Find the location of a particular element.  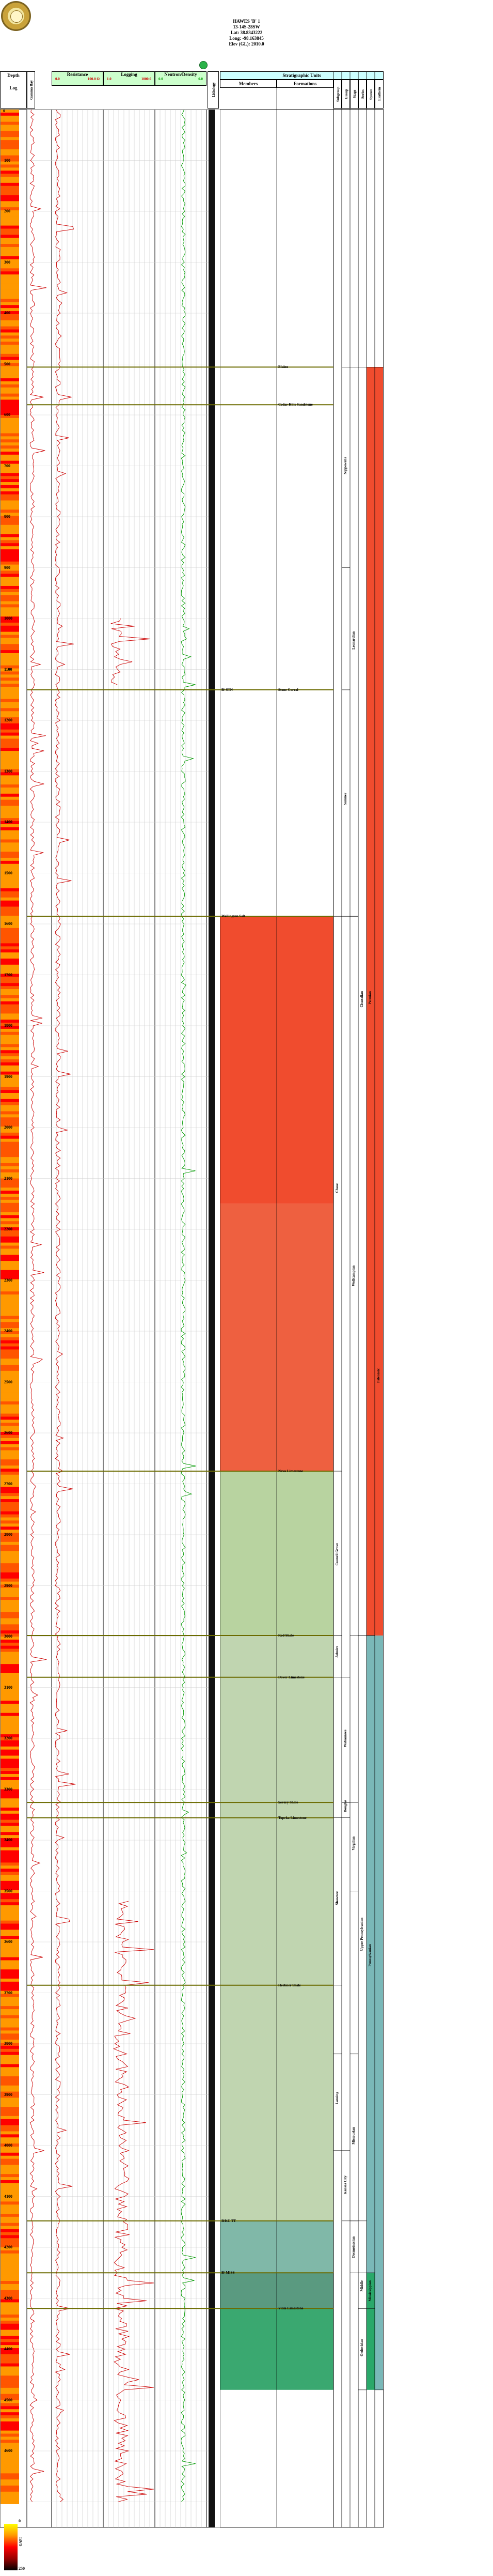

system-band is located at coordinates (379, 1001).